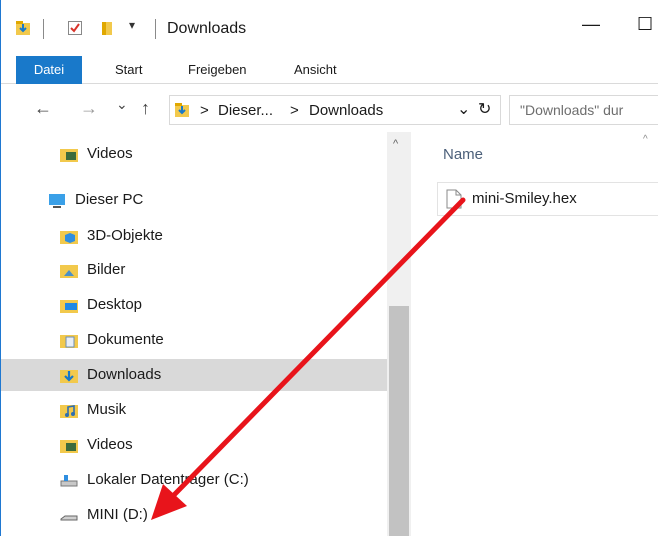  I want to click on this-pc-icon, so click(57, 201).